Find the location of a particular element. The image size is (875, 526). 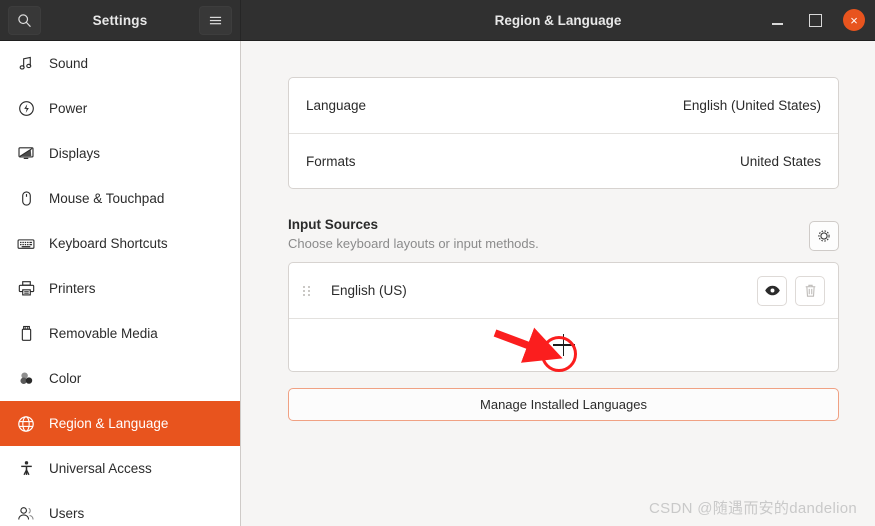

sidebar-headerbar: Settings is located at coordinates (120, 20).